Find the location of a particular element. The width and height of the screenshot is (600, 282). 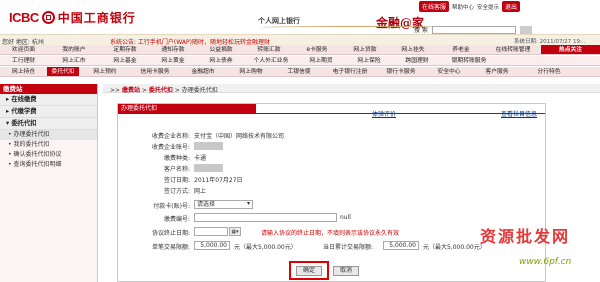

help-link: 帮助中心 is located at coordinates (463, 7).